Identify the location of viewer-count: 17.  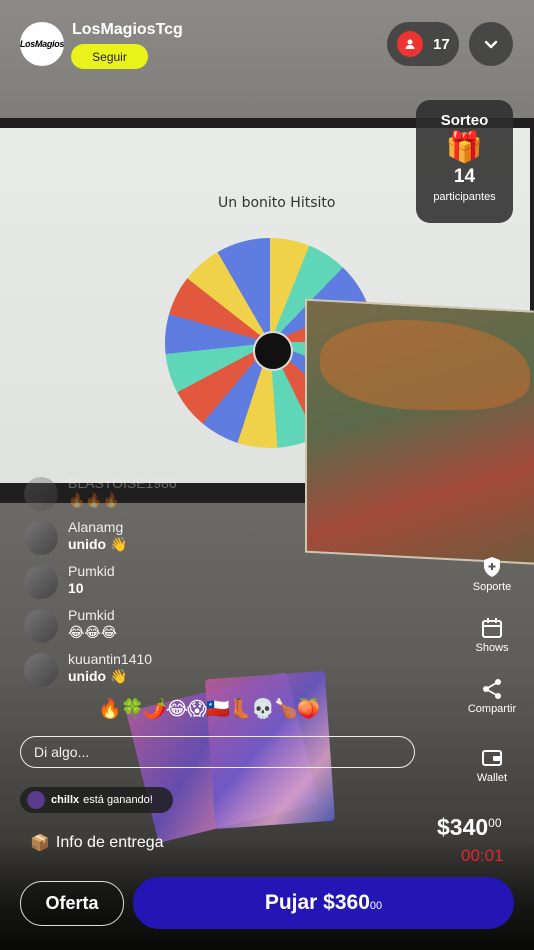
(441, 44).